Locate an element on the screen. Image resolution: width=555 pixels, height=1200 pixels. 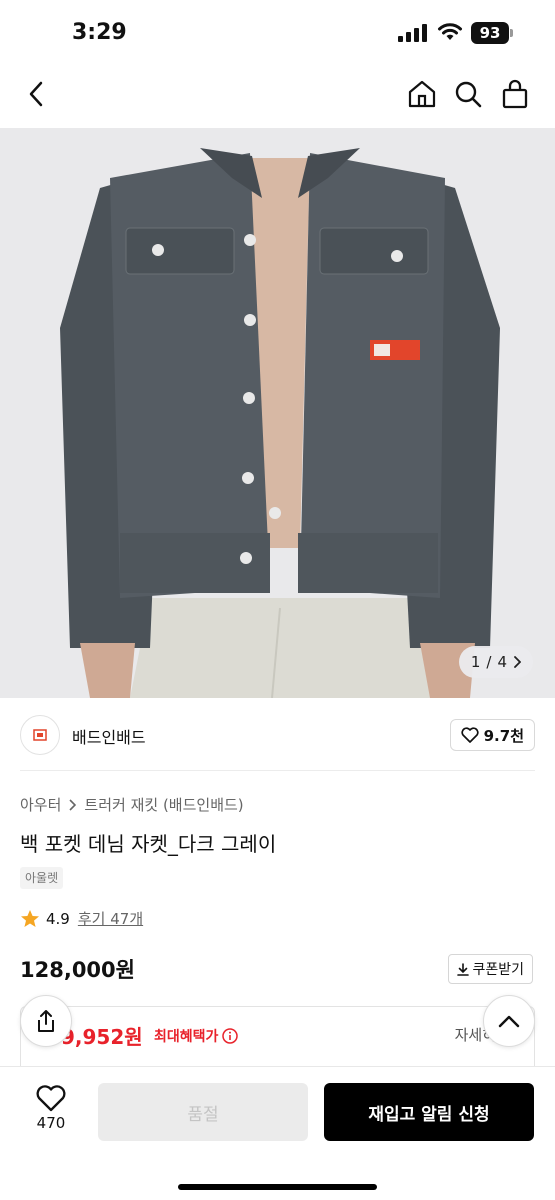
shopping-bag-icon is located at coordinates (515, 94).